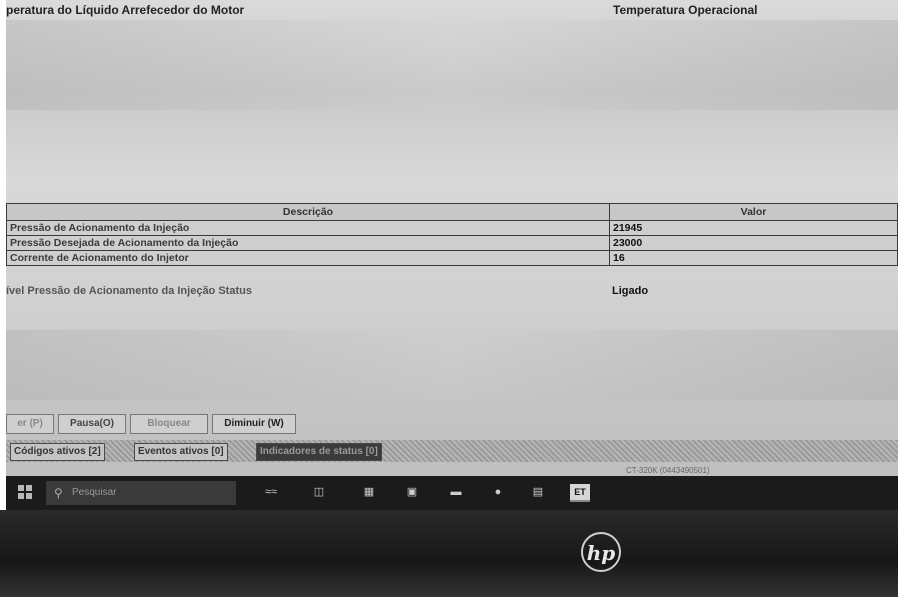 The width and height of the screenshot is (898, 597). I want to click on screen-glare, so click(452, 65).